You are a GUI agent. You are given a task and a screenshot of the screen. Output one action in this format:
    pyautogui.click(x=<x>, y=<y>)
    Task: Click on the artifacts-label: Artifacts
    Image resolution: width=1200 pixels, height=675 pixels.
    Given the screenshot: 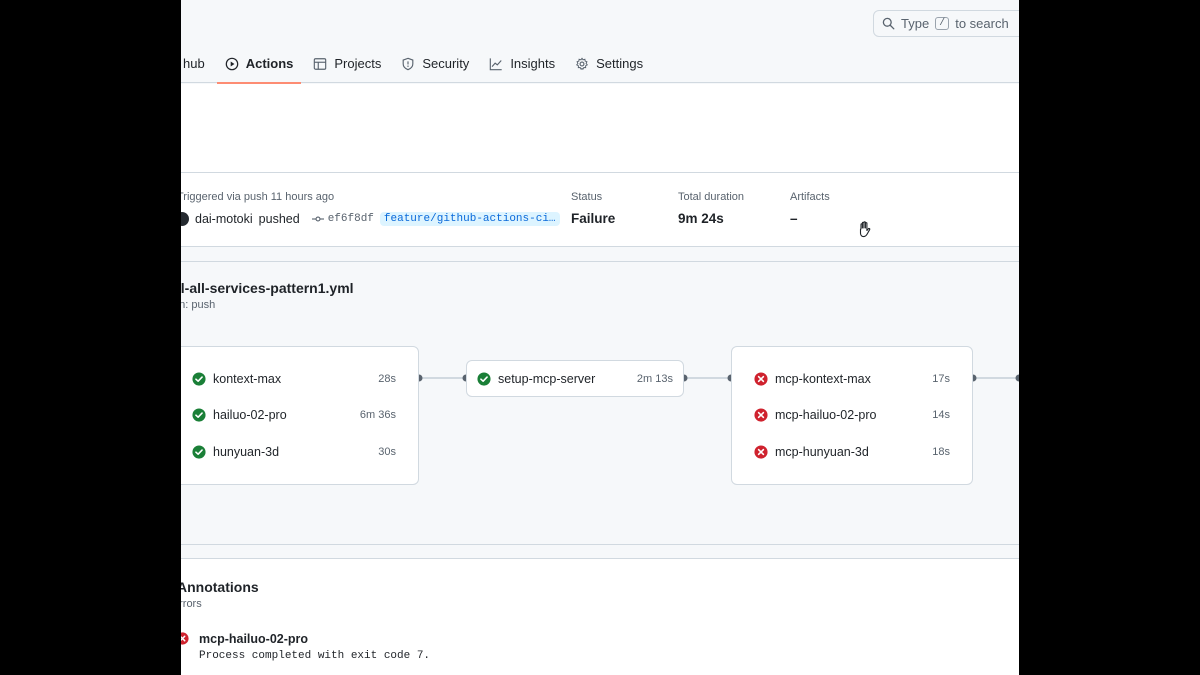 What is the action you would take?
    pyautogui.click(x=810, y=197)
    